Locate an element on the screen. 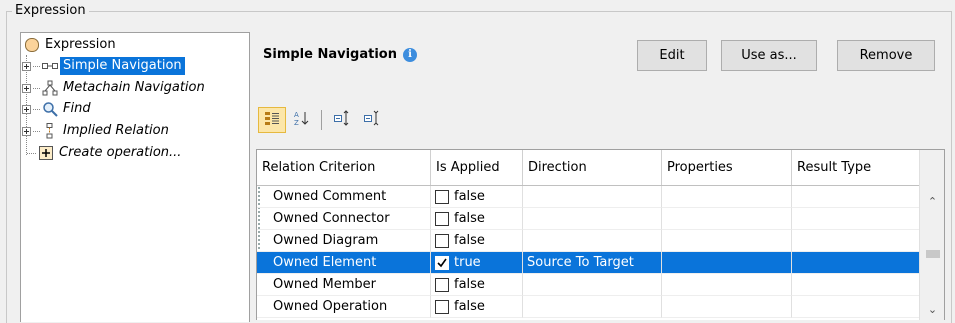  scroll-up-icon: ⌃ is located at coordinates (932, 201).